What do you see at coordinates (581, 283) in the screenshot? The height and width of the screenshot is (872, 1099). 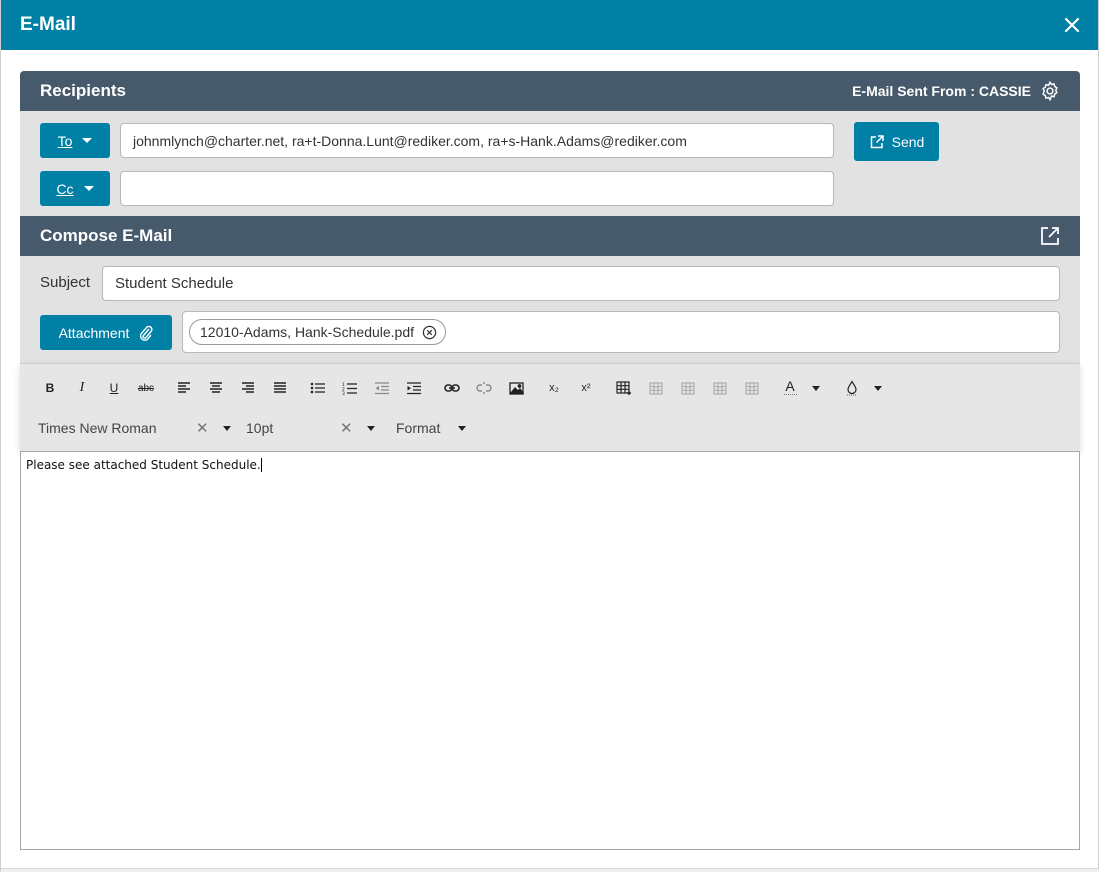 I see `subject-input: Student Schedule` at bounding box center [581, 283].